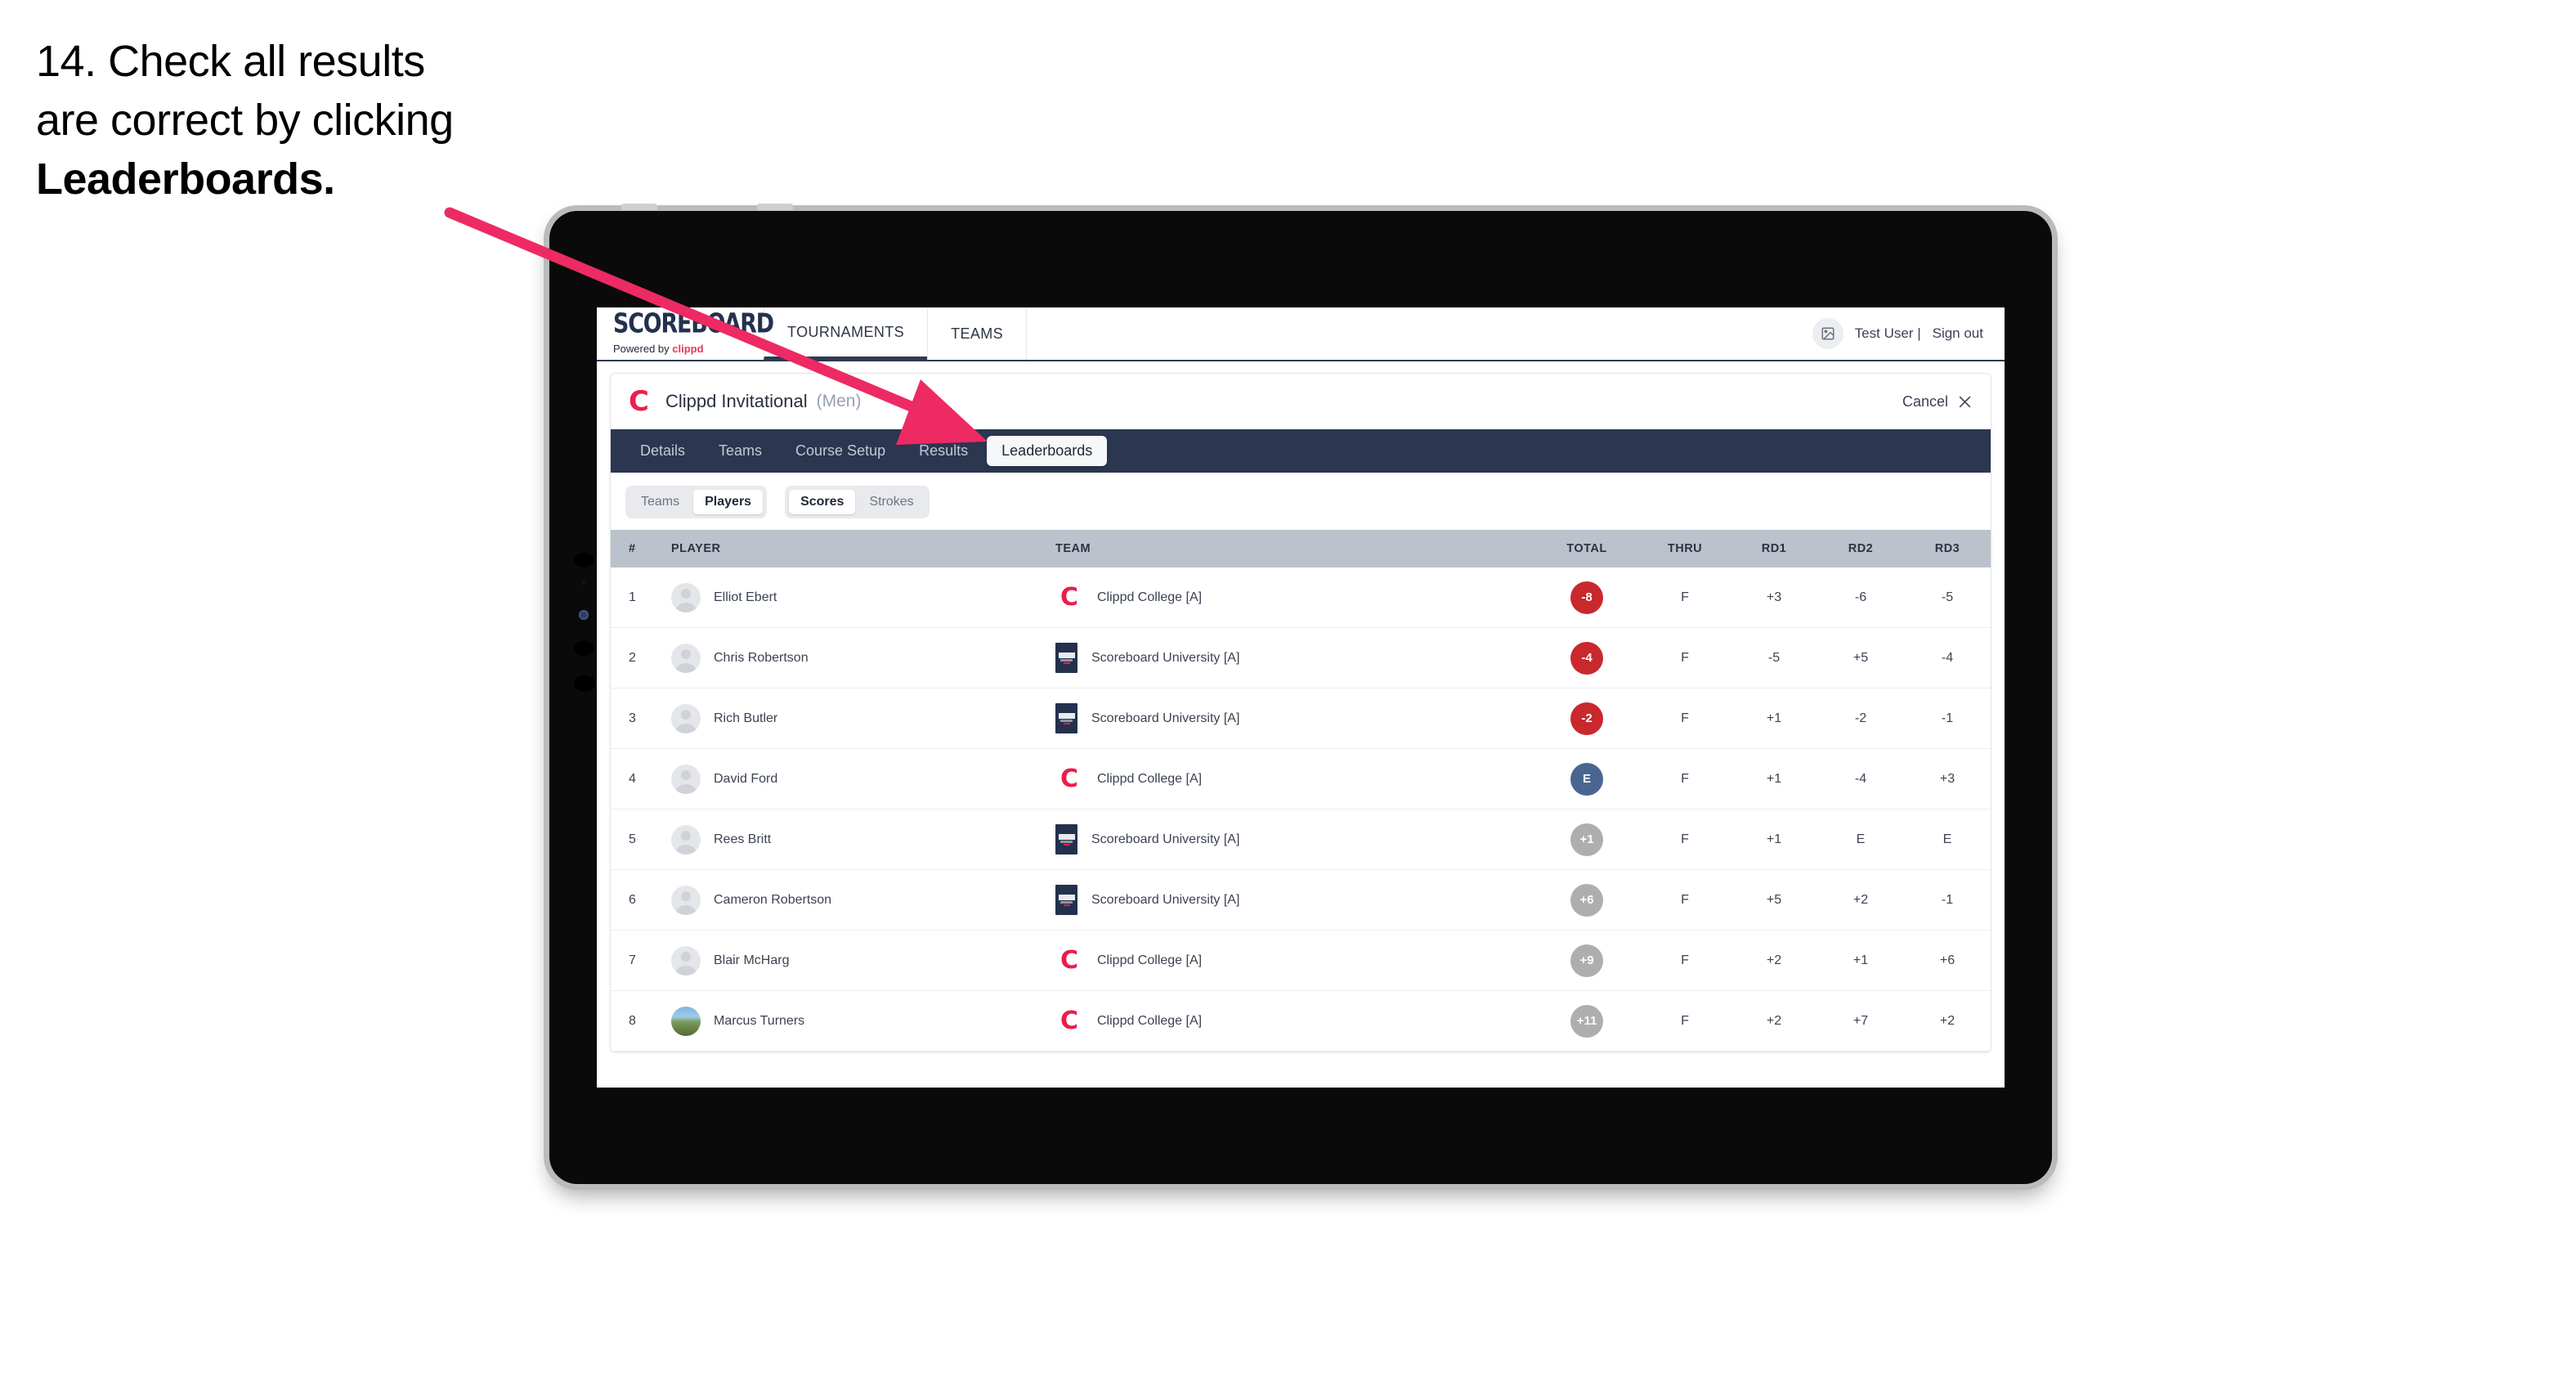  Describe the element at coordinates (660, 502) in the screenshot. I see `scope-toggle-teams: Teams` at that location.